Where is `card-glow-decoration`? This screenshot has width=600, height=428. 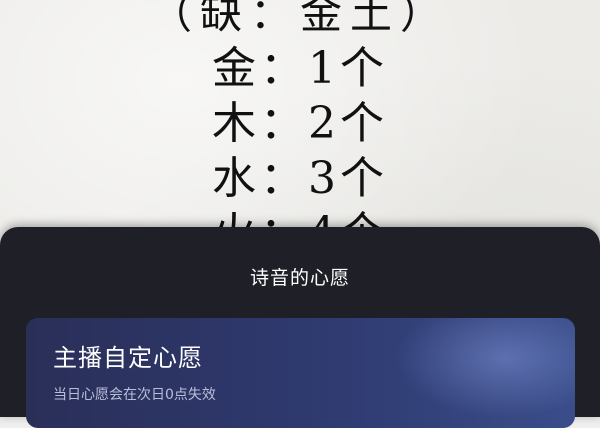 card-glow-decoration is located at coordinates (485, 368).